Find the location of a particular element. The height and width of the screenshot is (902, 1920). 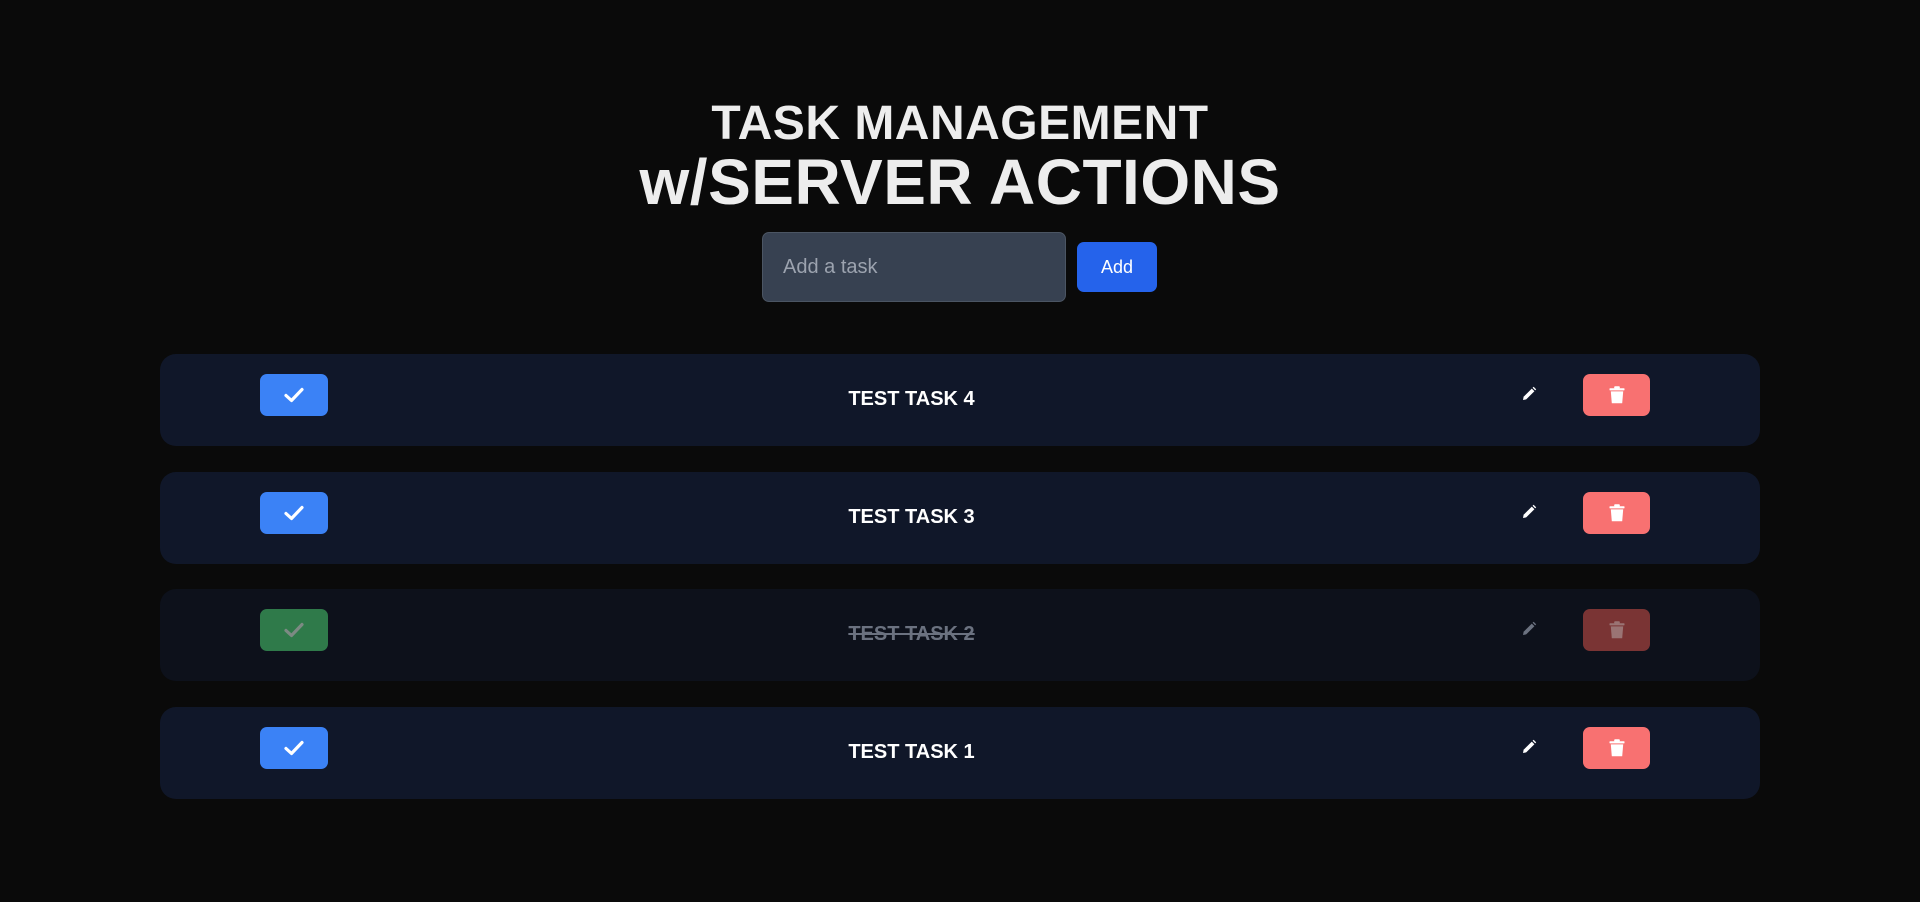

task-label: TEST TASK 4 is located at coordinates (911, 399).